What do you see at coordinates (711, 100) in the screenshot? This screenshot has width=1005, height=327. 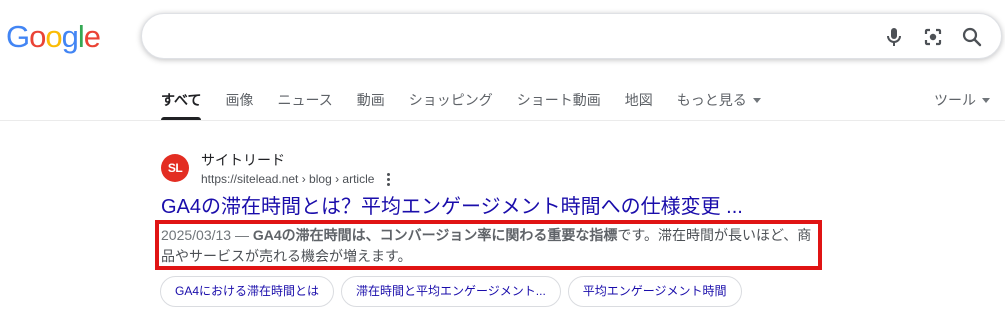 I see `tab-more-label: もっと見る` at bounding box center [711, 100].